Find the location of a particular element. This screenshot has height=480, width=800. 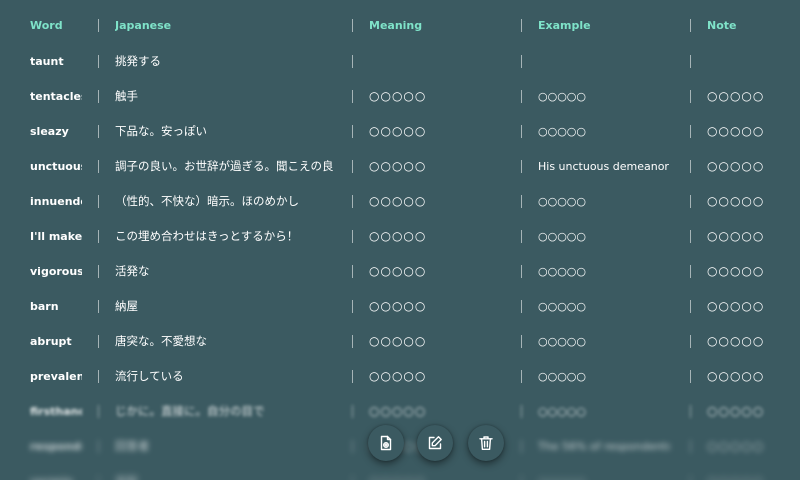

table-header: Word Japanese Meaning Example Note is located at coordinates (400, 25).